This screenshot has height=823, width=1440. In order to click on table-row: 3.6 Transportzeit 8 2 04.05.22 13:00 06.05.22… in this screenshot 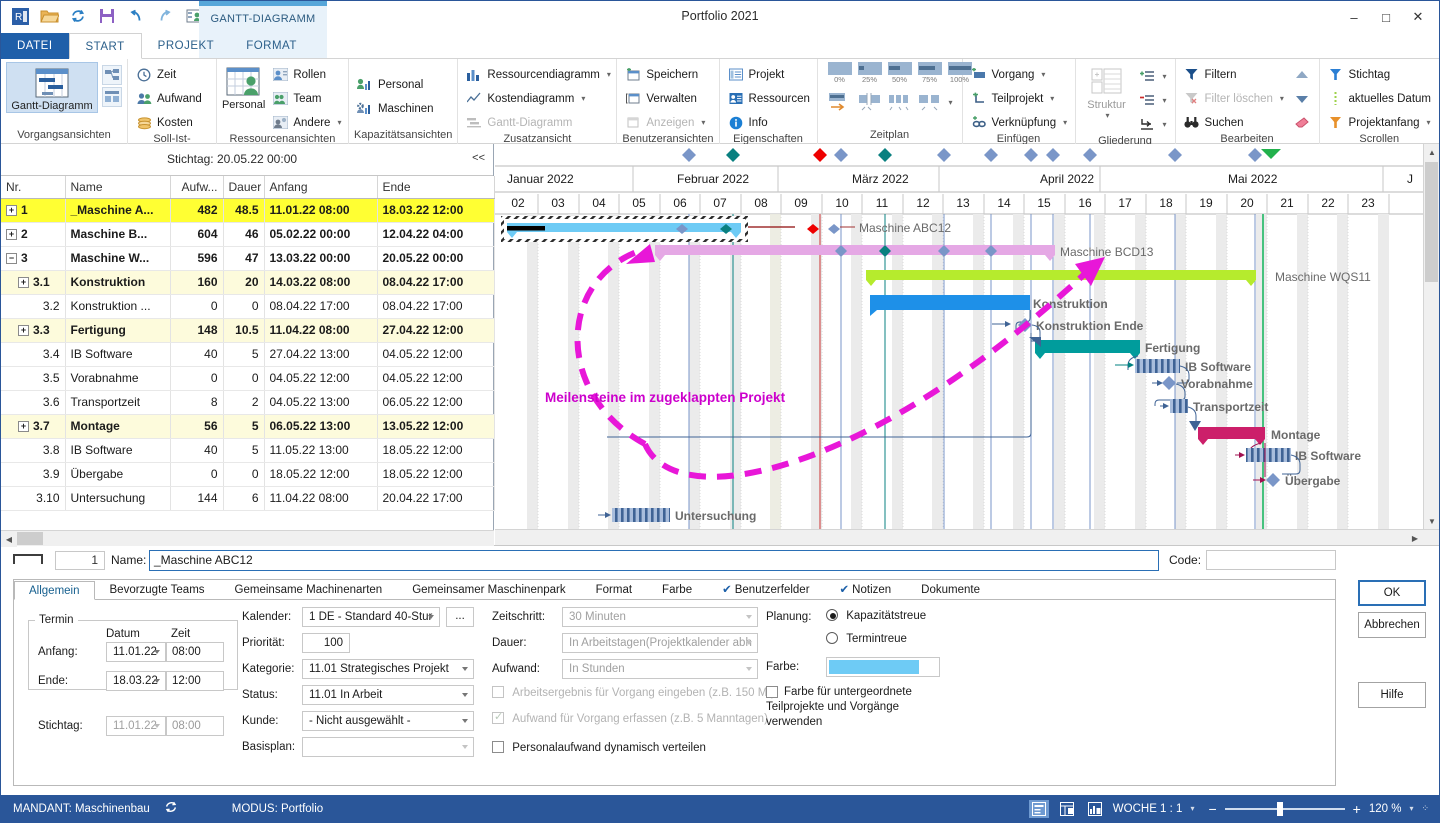, I will do `click(248, 402)`.